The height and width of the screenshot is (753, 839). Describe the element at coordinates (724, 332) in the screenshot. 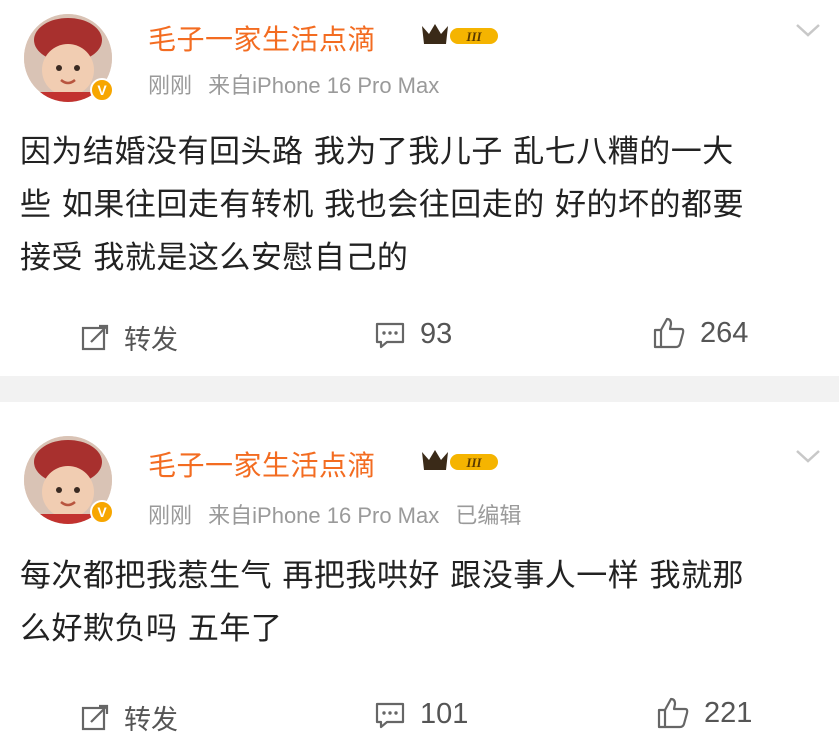

I see `like-count: 264` at that location.